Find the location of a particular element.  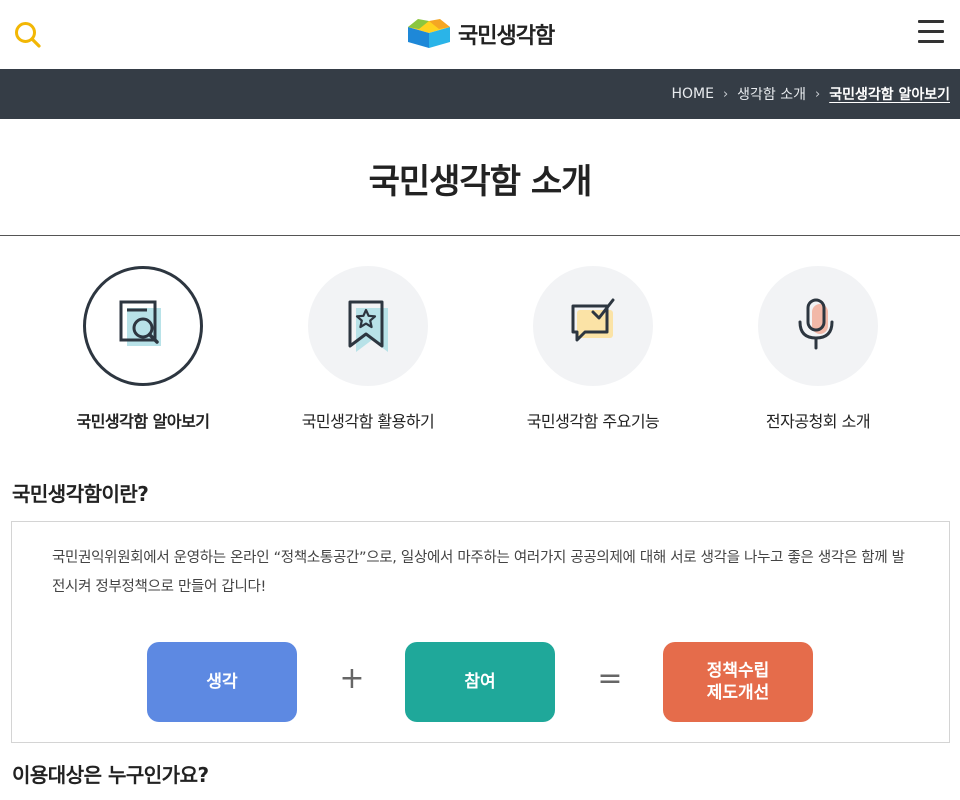

formula-term-participate: 참여 is located at coordinates (480, 682).